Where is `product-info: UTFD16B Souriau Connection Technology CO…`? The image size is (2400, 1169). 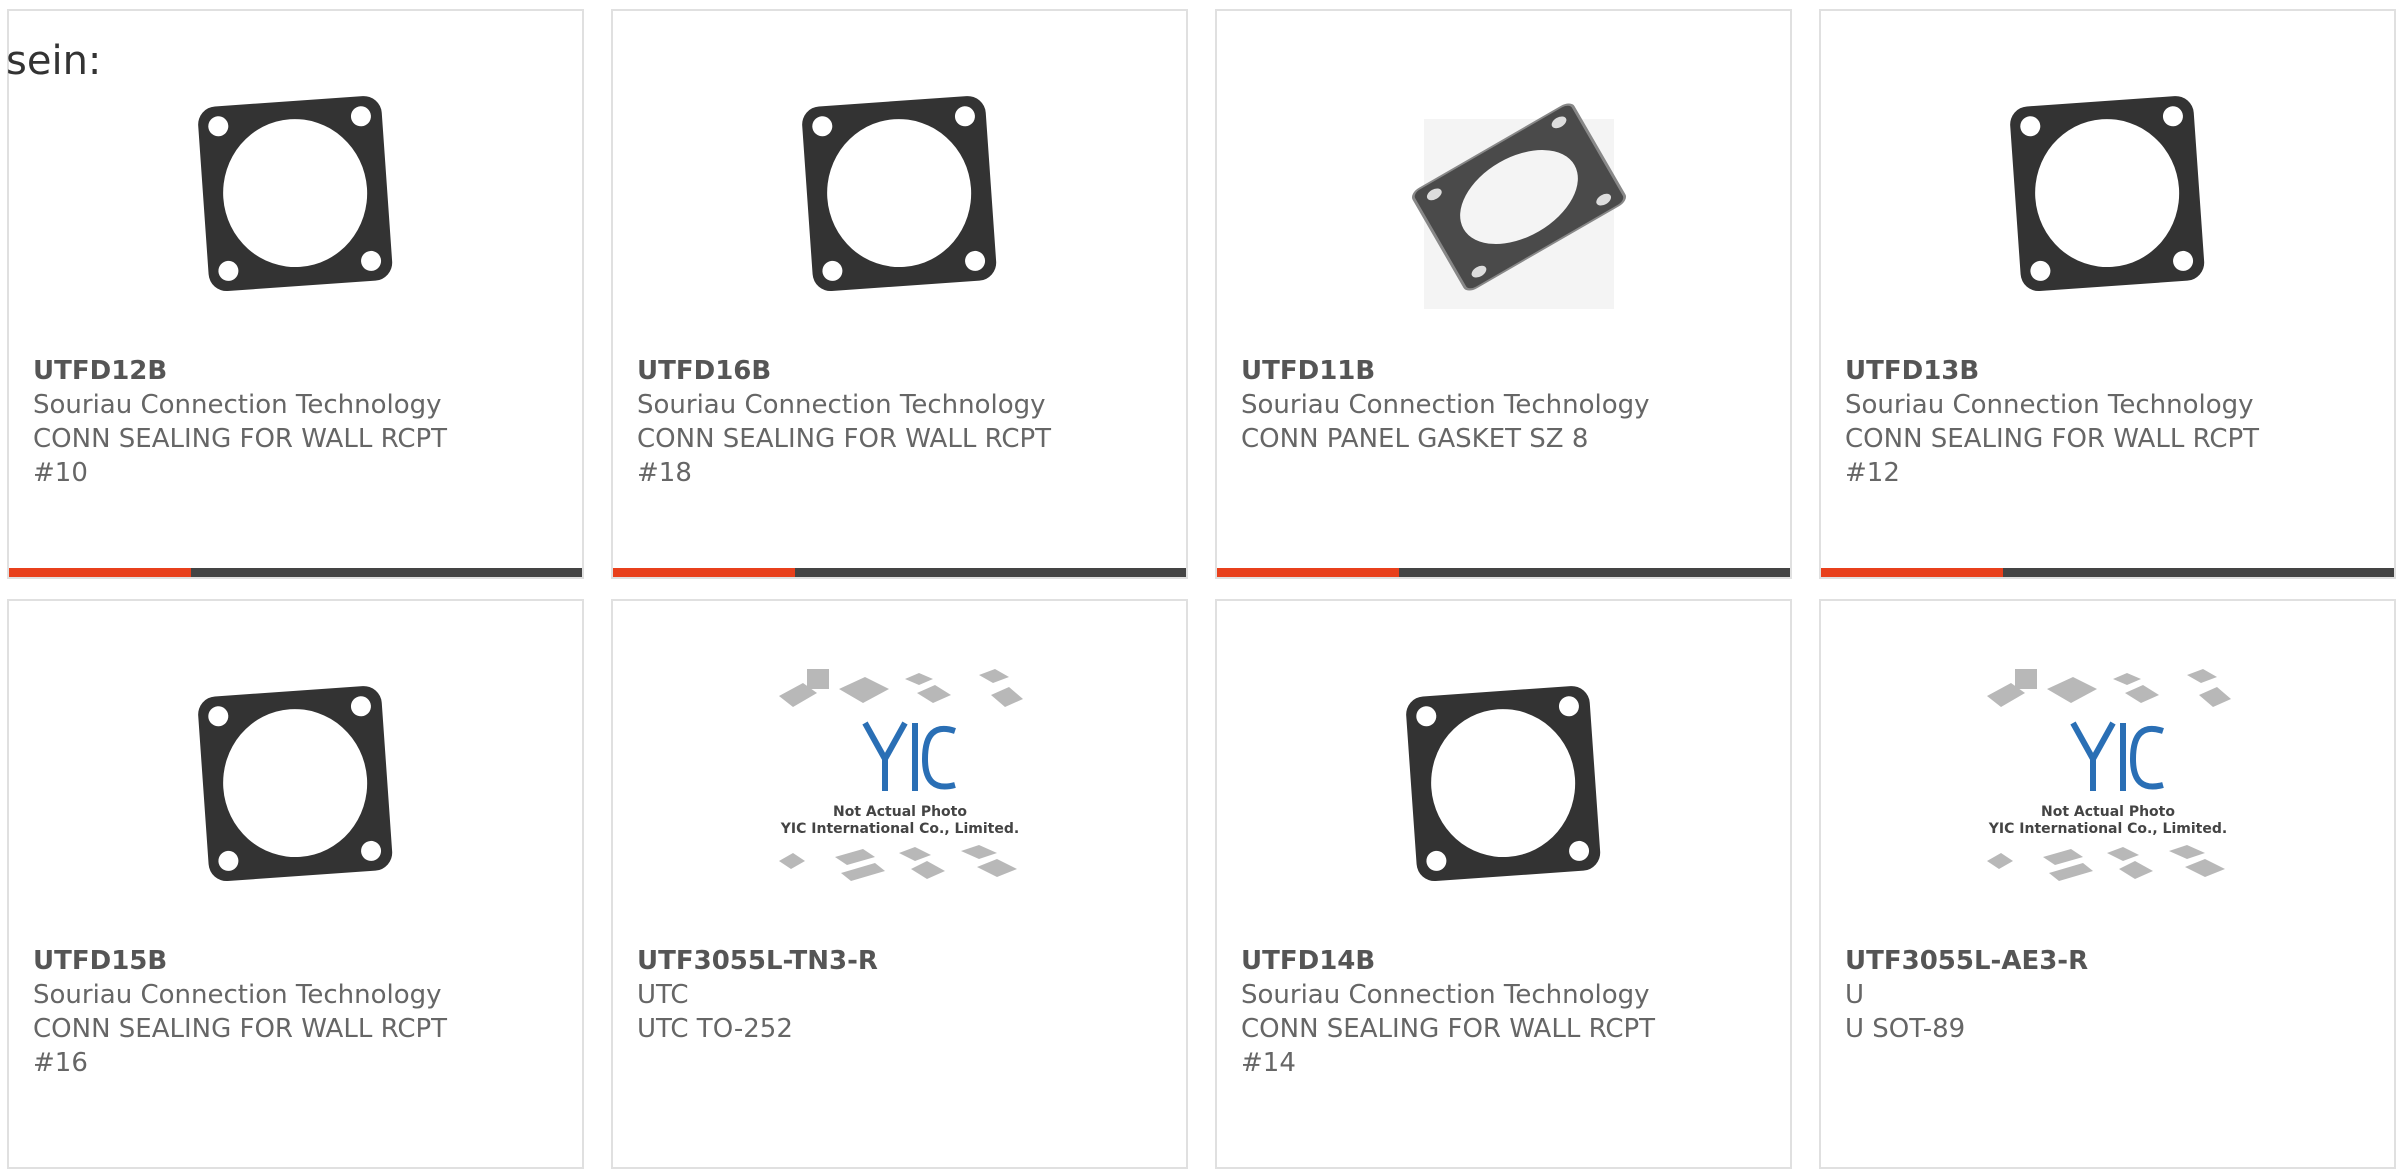
product-info: UTFD16B Souriau Connection Technology CO… is located at coordinates (844, 422).